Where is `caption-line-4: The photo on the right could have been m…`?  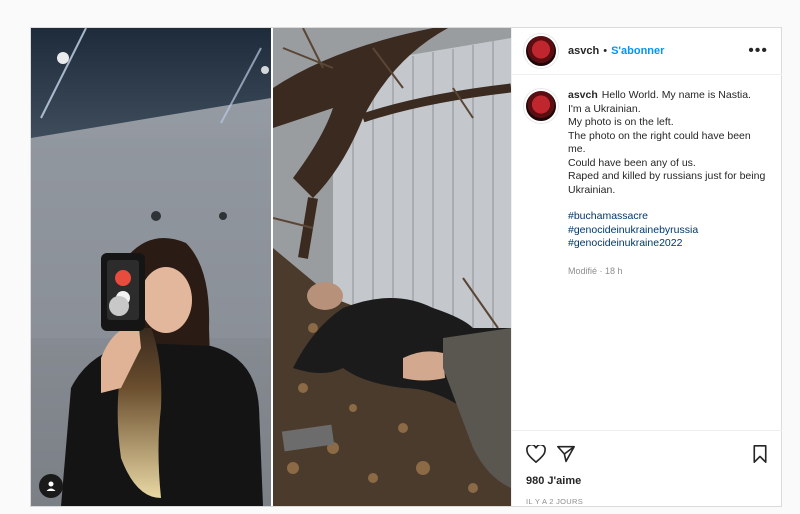 caption-line-4: The photo on the right could have been m… is located at coordinates (659, 142).